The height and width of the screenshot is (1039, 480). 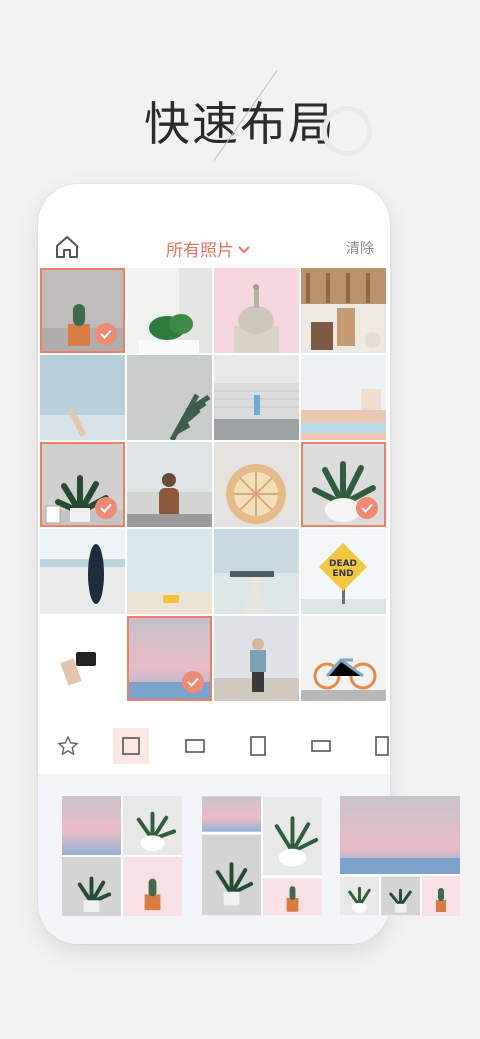 What do you see at coordinates (82, 484) in the screenshot?
I see `photo-plant-frame` at bounding box center [82, 484].